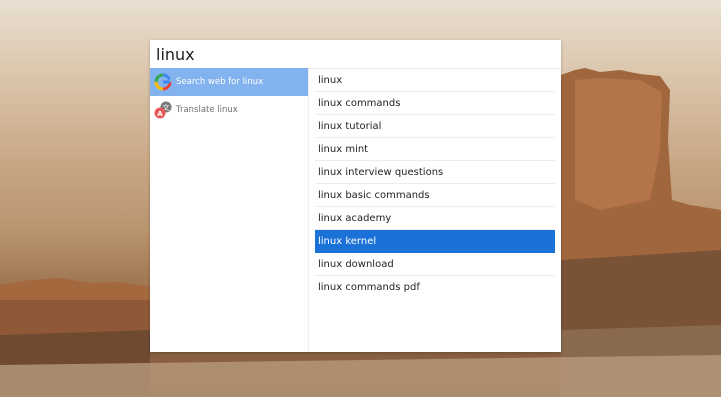 The image size is (721, 397). I want to click on suggestion-label: linux kernel, so click(347, 241).